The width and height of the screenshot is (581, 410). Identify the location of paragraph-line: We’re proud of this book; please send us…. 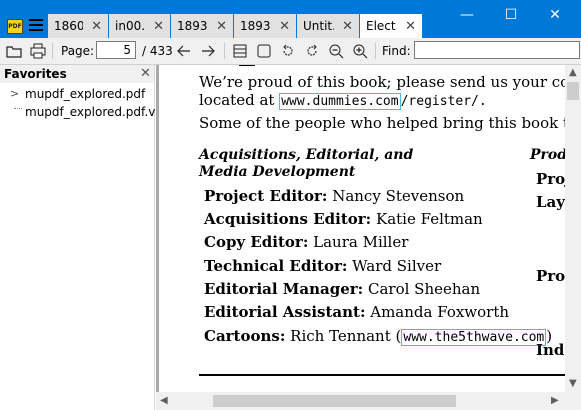
(382, 82).